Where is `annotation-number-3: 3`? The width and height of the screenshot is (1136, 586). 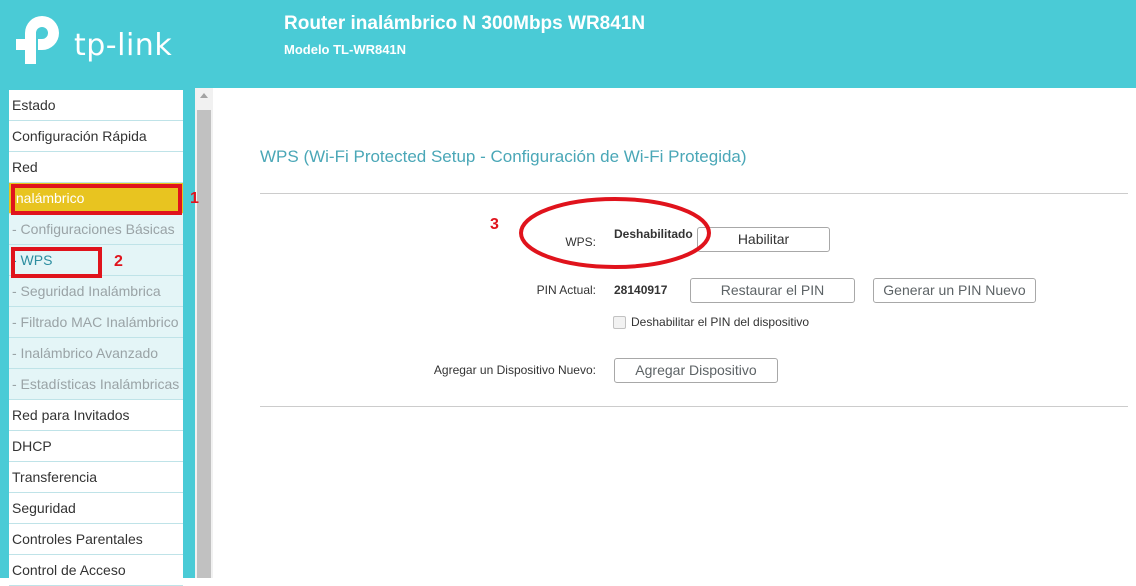
annotation-number-3: 3 is located at coordinates (494, 224).